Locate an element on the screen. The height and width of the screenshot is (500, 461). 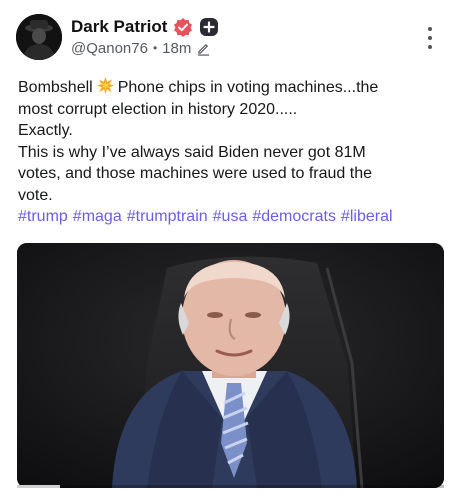
more-options-button is located at coordinates (430, 38).